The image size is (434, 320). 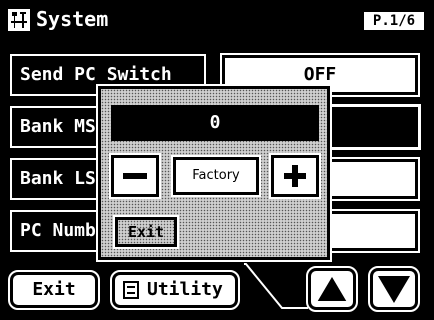 I want to click on list-icon, so click(x=131, y=290).